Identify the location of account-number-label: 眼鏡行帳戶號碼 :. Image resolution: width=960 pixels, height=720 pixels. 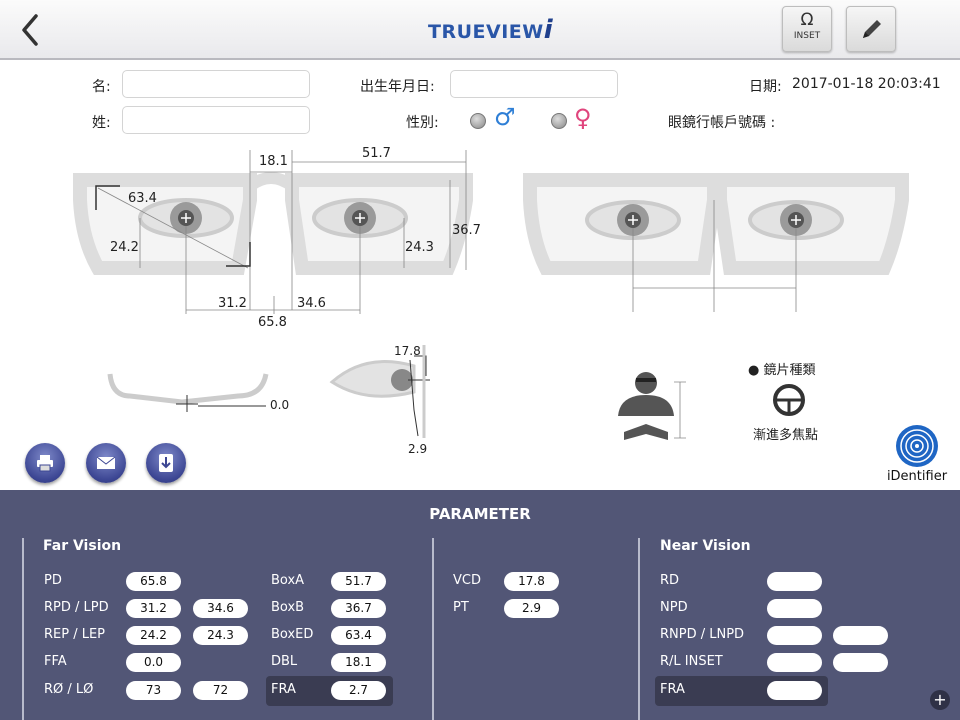
(722, 123).